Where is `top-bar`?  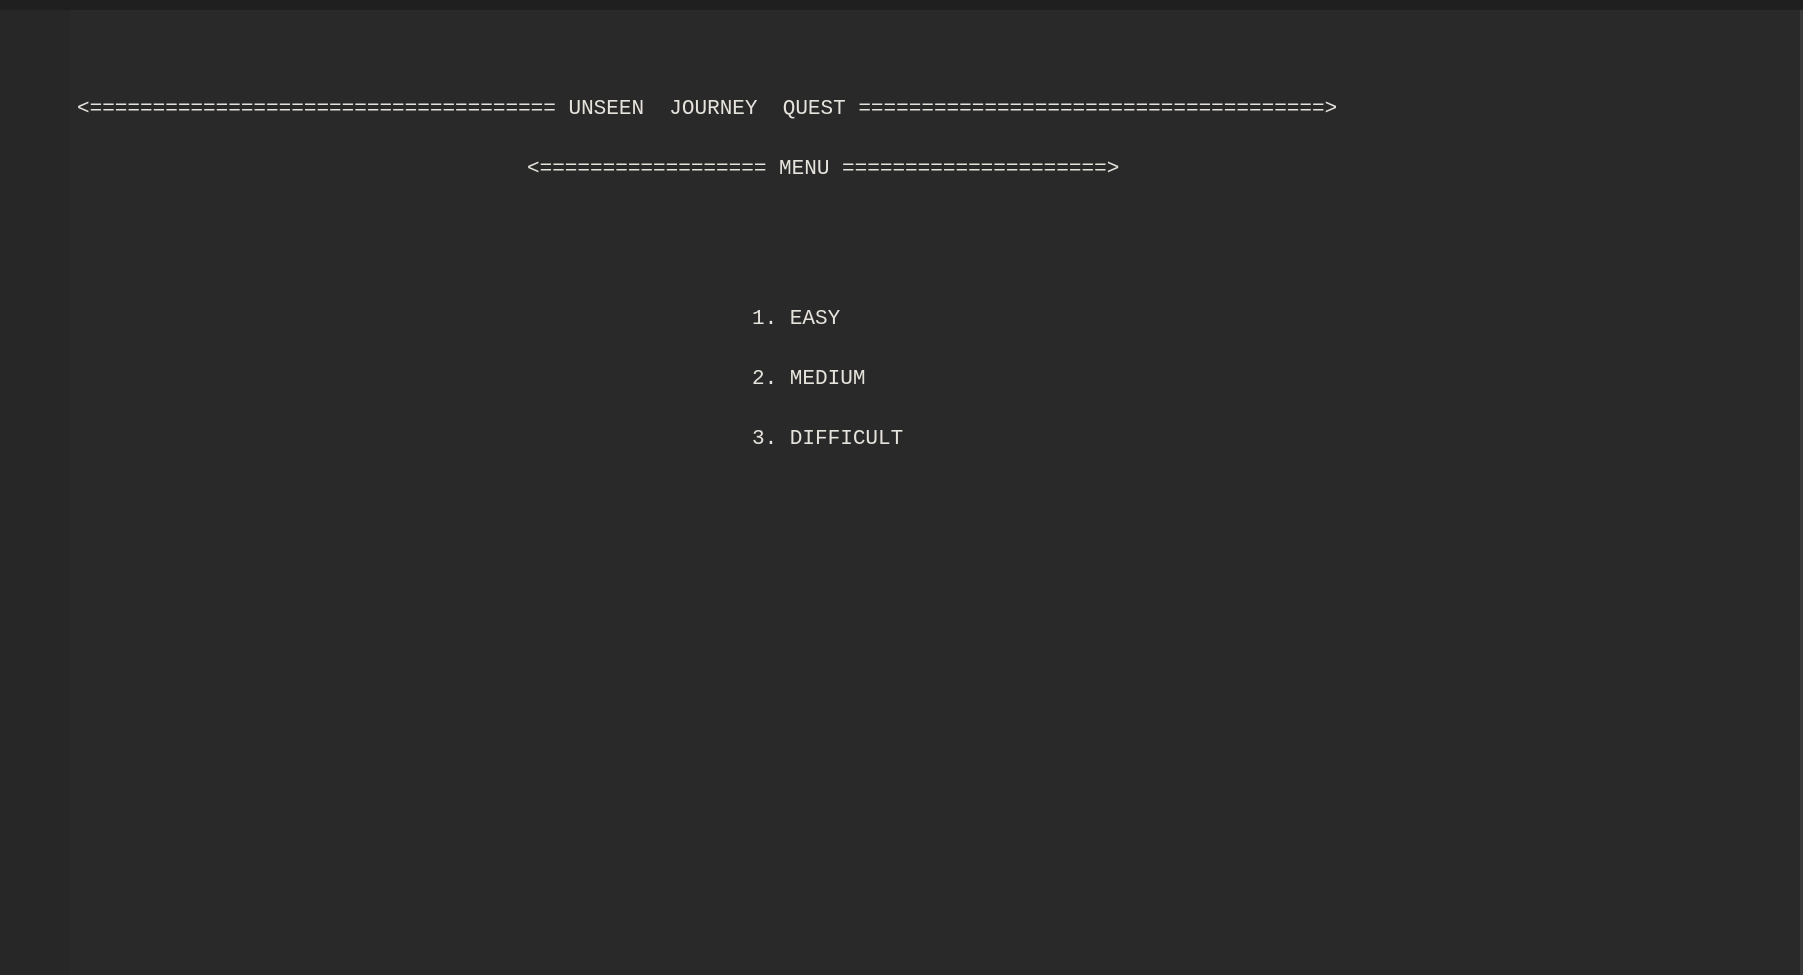
top-bar is located at coordinates (901, 5).